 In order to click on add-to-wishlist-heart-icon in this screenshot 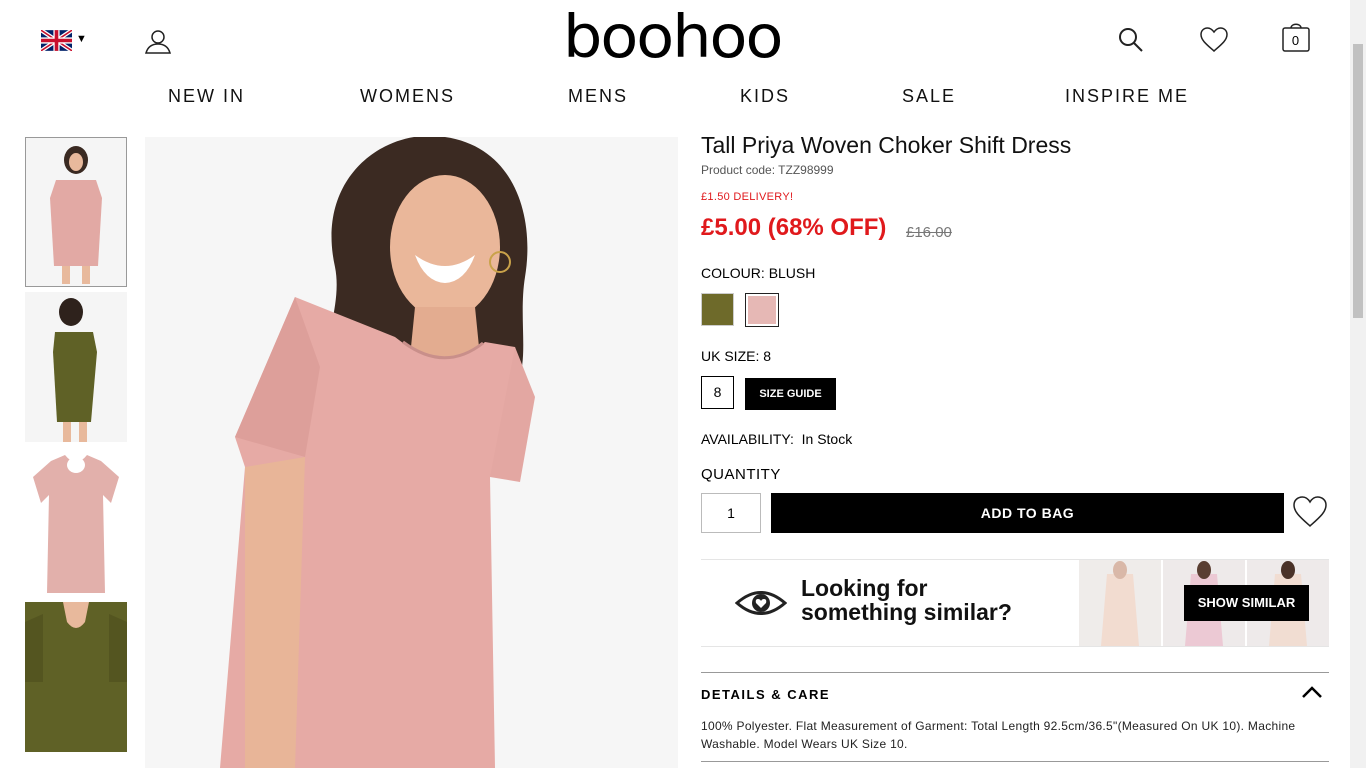, I will do `click(1310, 514)`.